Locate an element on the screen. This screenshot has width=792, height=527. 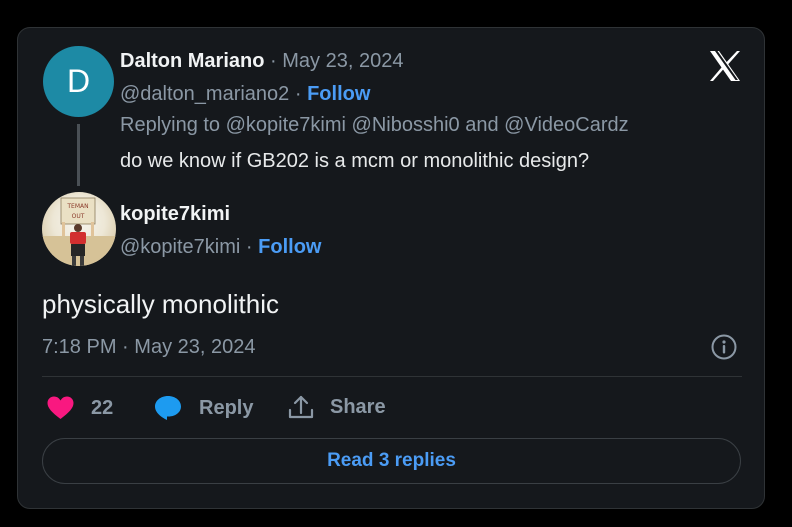
reply-button: Reply is located at coordinates (203, 408).